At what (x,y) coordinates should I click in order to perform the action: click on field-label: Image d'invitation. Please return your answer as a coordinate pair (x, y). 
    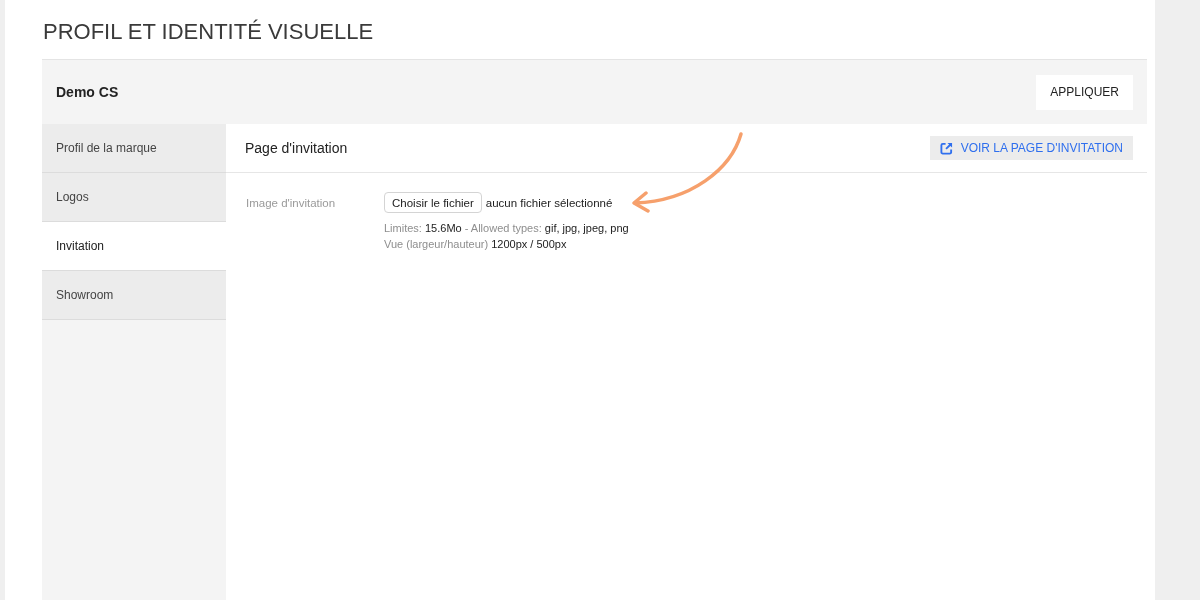
    Looking at the image, I should click on (291, 202).